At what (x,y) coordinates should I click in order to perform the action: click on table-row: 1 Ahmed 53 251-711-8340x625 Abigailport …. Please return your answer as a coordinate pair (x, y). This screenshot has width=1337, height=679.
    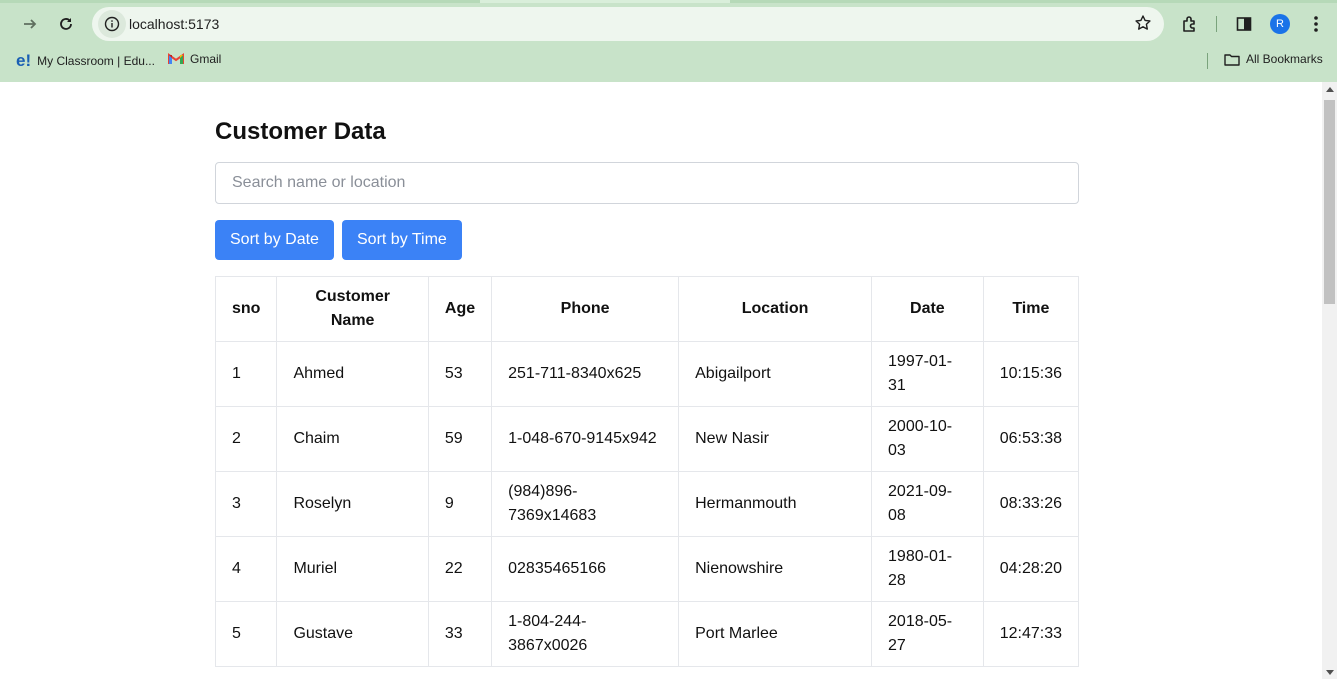
    Looking at the image, I should click on (647, 374).